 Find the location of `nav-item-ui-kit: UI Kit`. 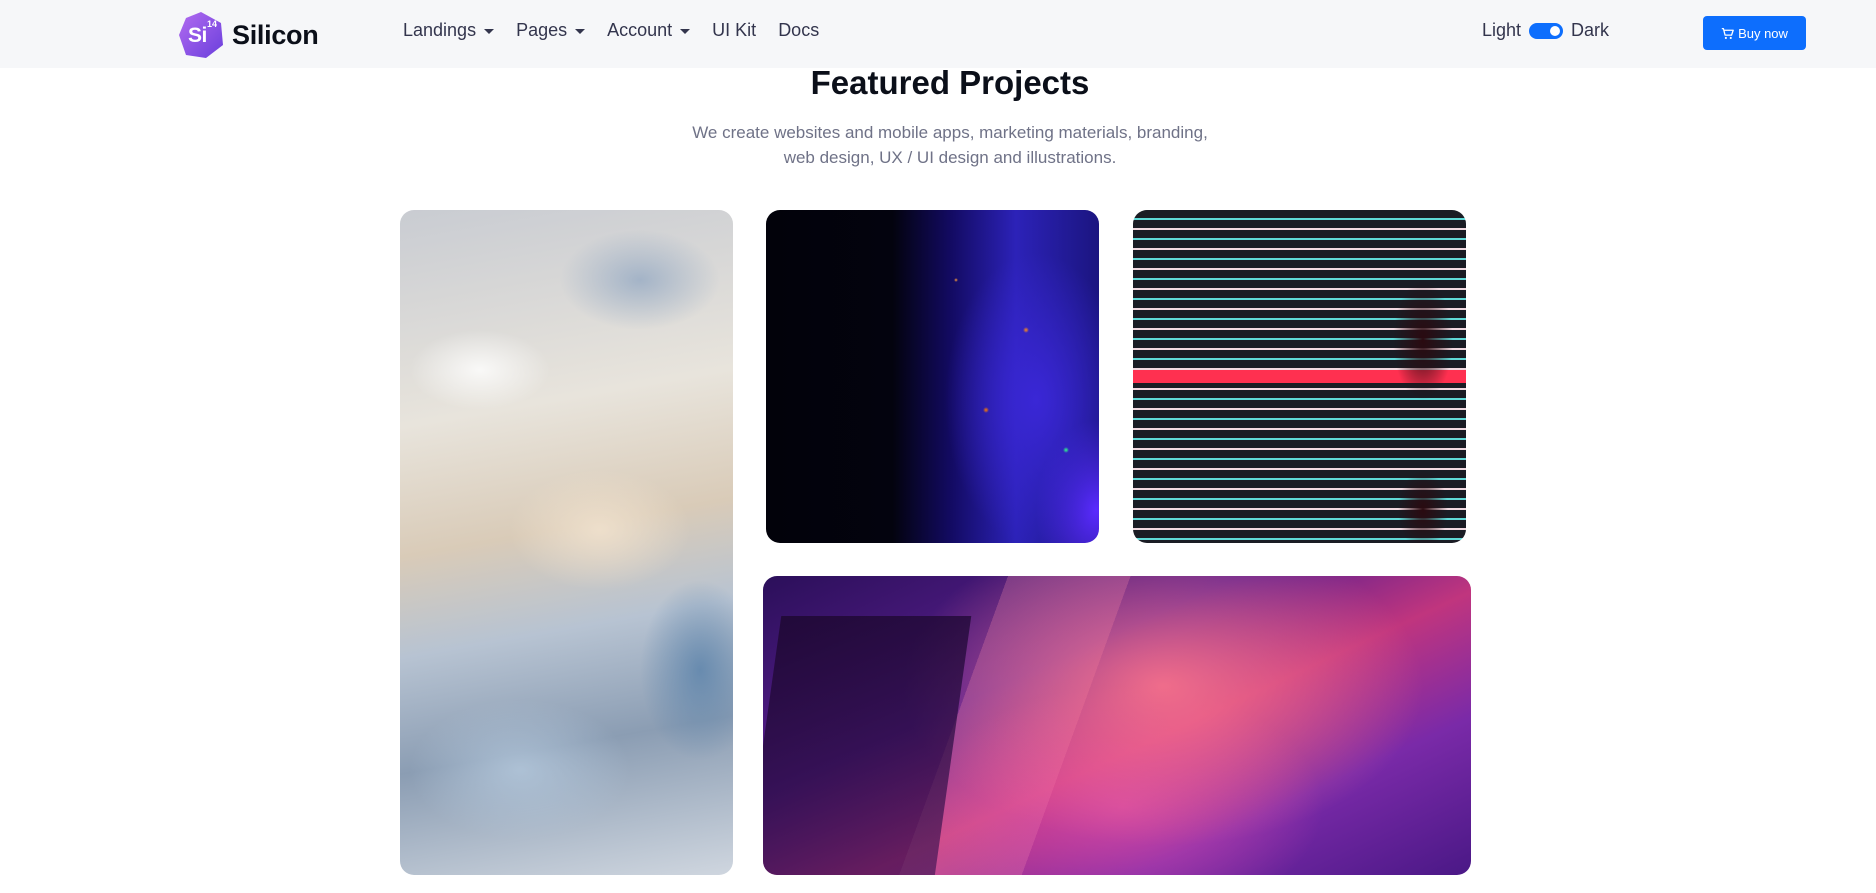

nav-item-ui-kit: UI Kit is located at coordinates (734, 30).